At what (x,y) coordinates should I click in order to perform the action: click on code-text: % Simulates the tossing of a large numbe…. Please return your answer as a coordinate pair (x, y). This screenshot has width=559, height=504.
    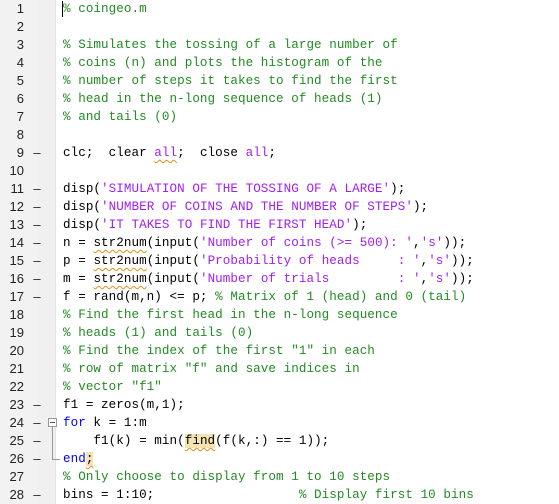
    Looking at the image, I should click on (230, 45).